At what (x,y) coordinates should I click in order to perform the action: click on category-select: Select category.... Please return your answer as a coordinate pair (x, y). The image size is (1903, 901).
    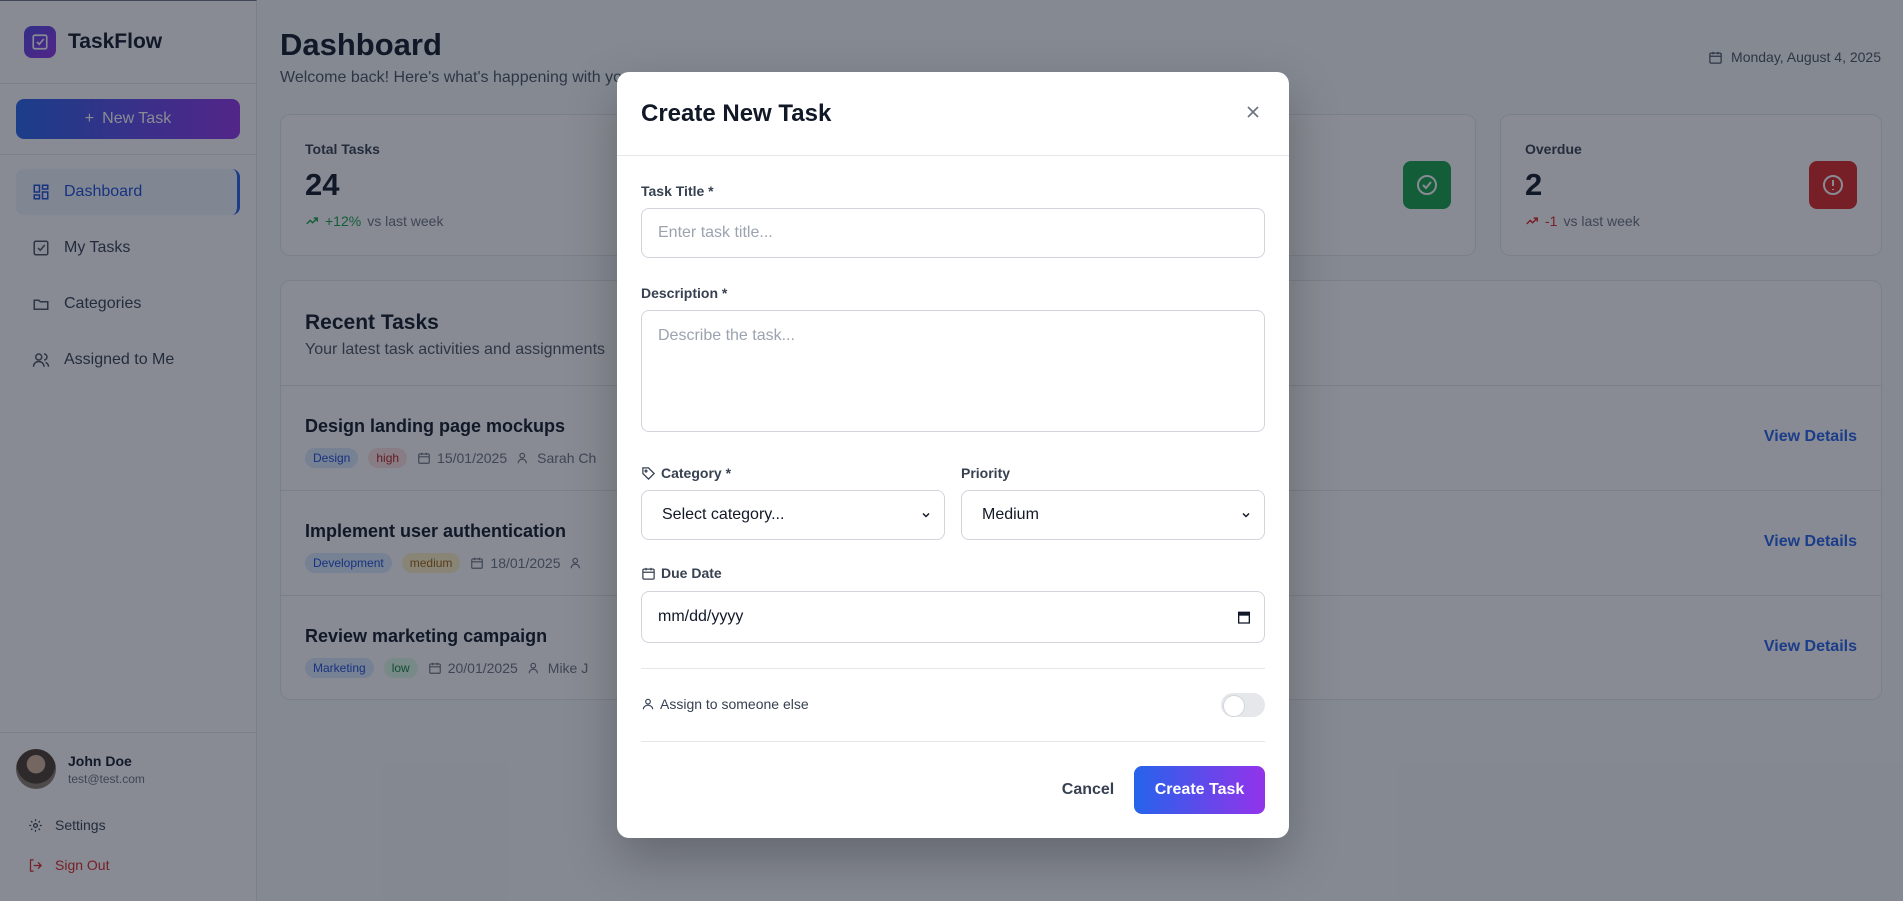
    Looking at the image, I should click on (793, 515).